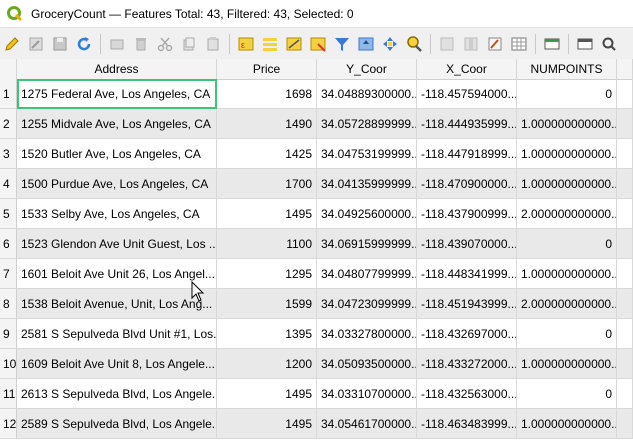 This screenshot has height=442, width=633. Describe the element at coordinates (366, 44) in the screenshot. I see `move-top-icon` at that location.